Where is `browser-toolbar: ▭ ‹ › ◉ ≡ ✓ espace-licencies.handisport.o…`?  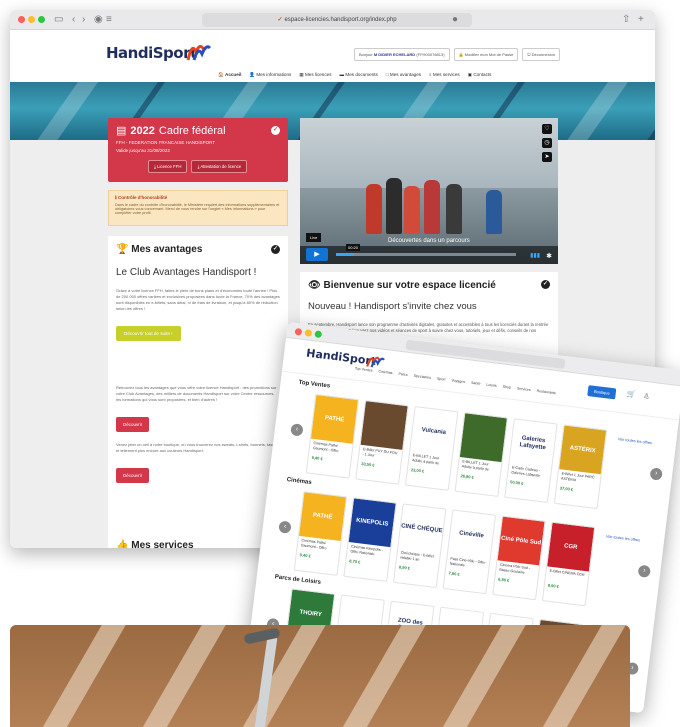
browser-toolbar: ▭ ‹ › ◉ ≡ ✓ espace-licencies.handisport.o… is located at coordinates (332, 20).